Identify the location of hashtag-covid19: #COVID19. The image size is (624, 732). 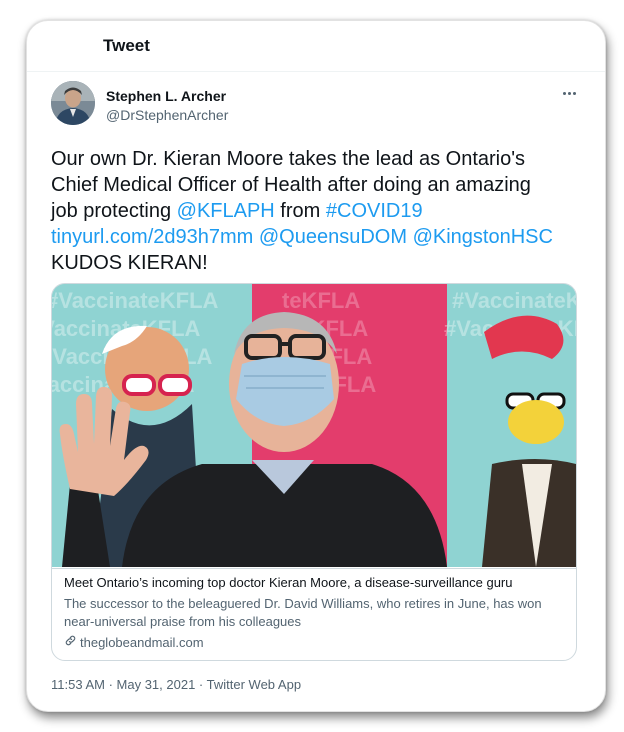
(374, 211).